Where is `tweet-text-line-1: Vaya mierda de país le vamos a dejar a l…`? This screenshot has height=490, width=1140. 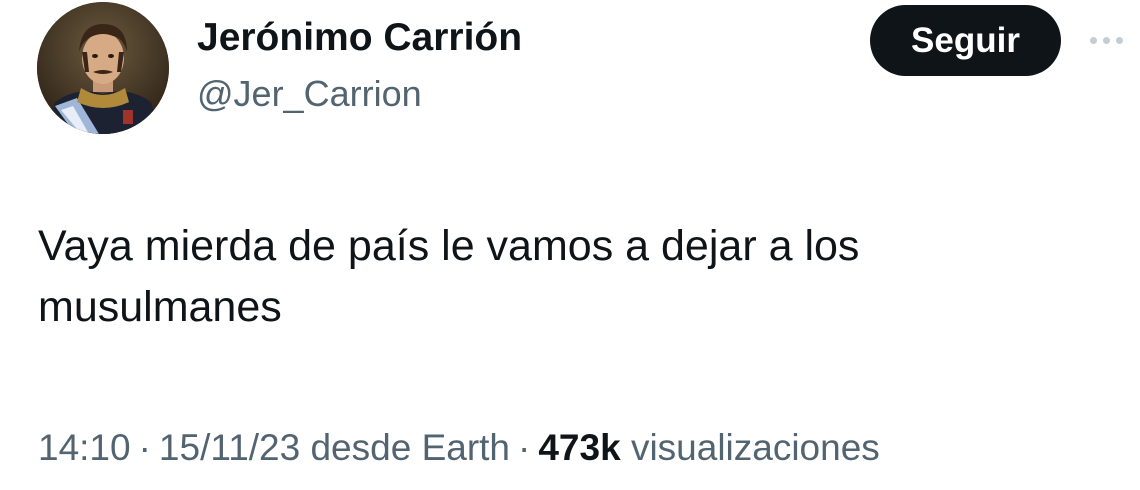
tweet-text-line-1: Vaya mierda de país le vamos a dejar a l… is located at coordinates (449, 246).